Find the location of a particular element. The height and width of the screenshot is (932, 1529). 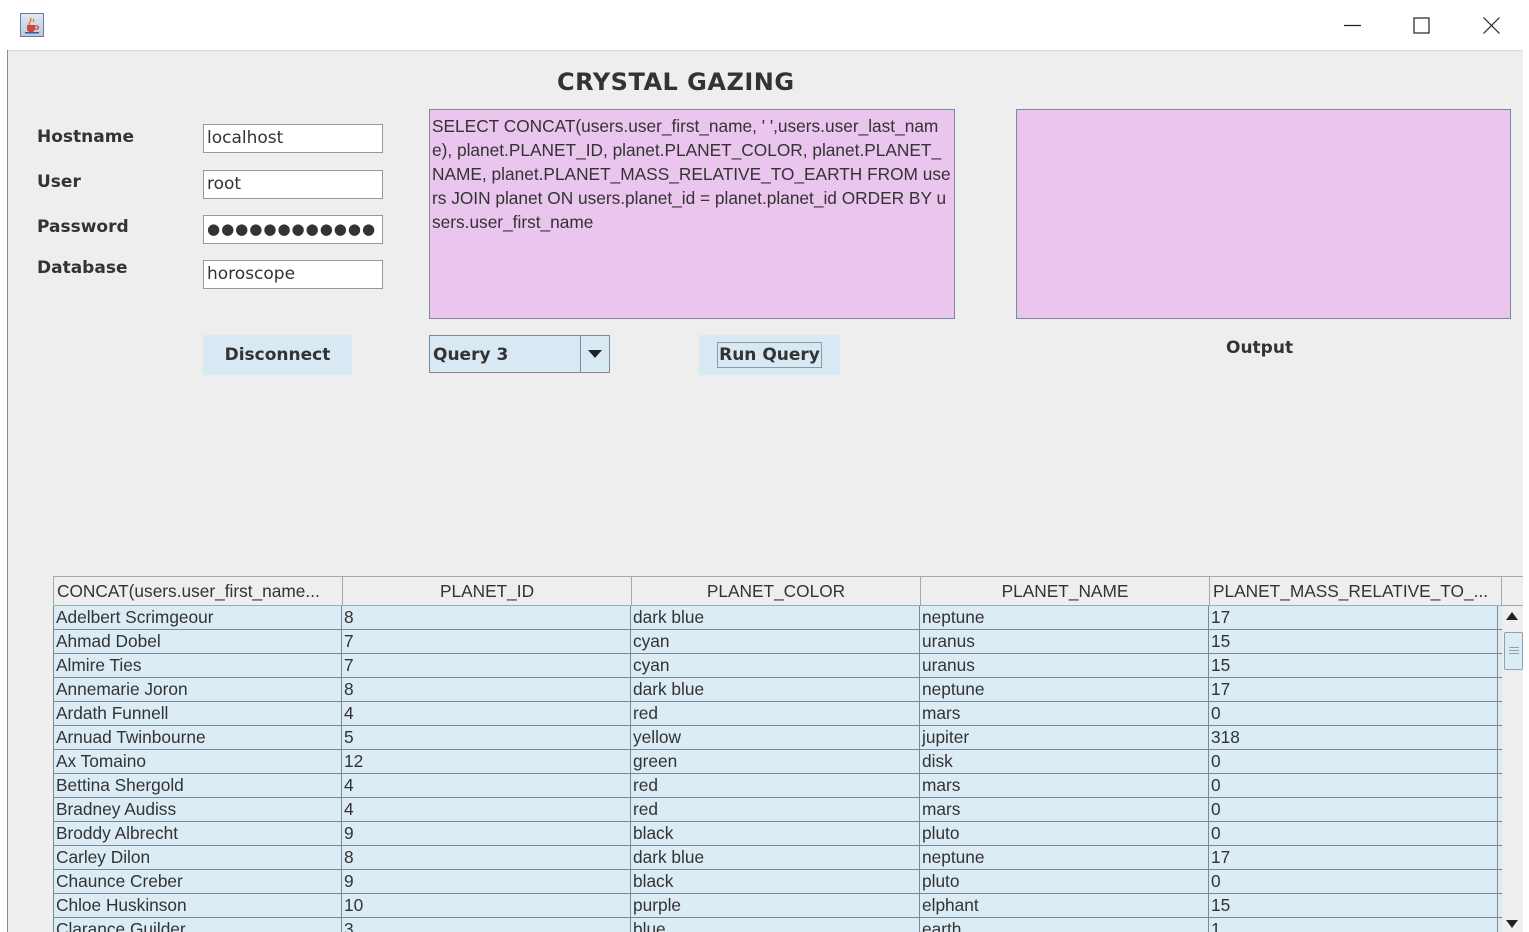

table-cell: Almire Ties is located at coordinates (197, 665).